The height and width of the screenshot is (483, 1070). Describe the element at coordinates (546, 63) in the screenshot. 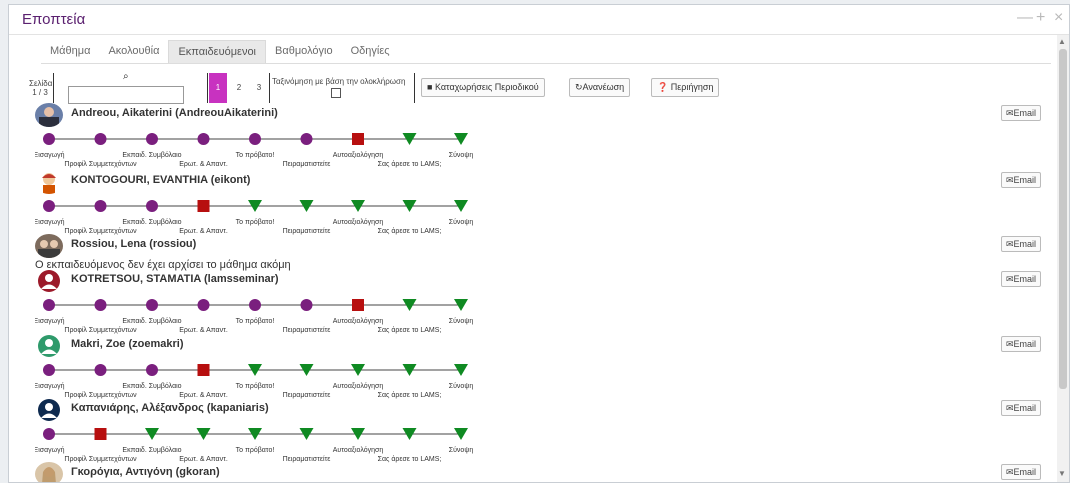

I see `tab-divider` at that location.